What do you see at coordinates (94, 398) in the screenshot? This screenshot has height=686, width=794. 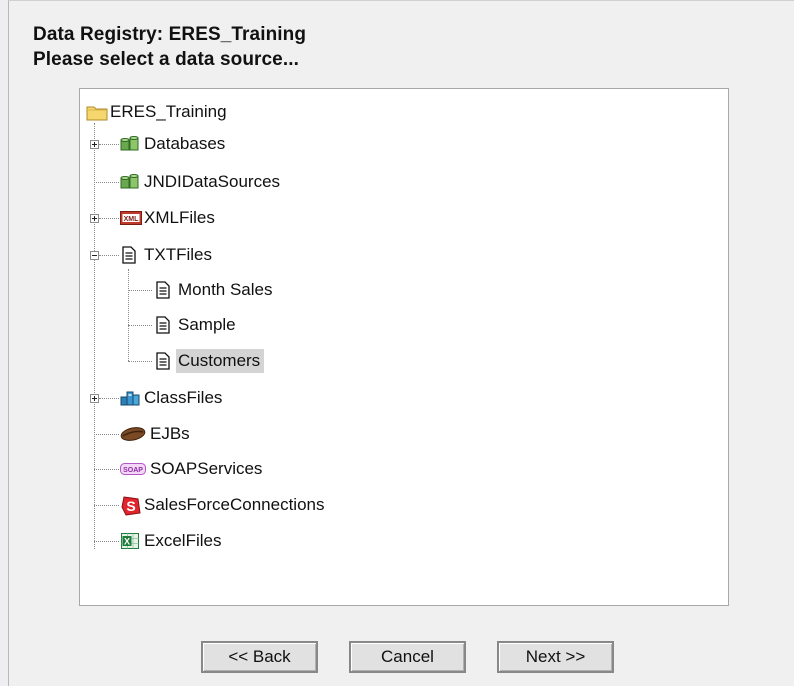 I see `expand-classfiles-toggle` at bounding box center [94, 398].